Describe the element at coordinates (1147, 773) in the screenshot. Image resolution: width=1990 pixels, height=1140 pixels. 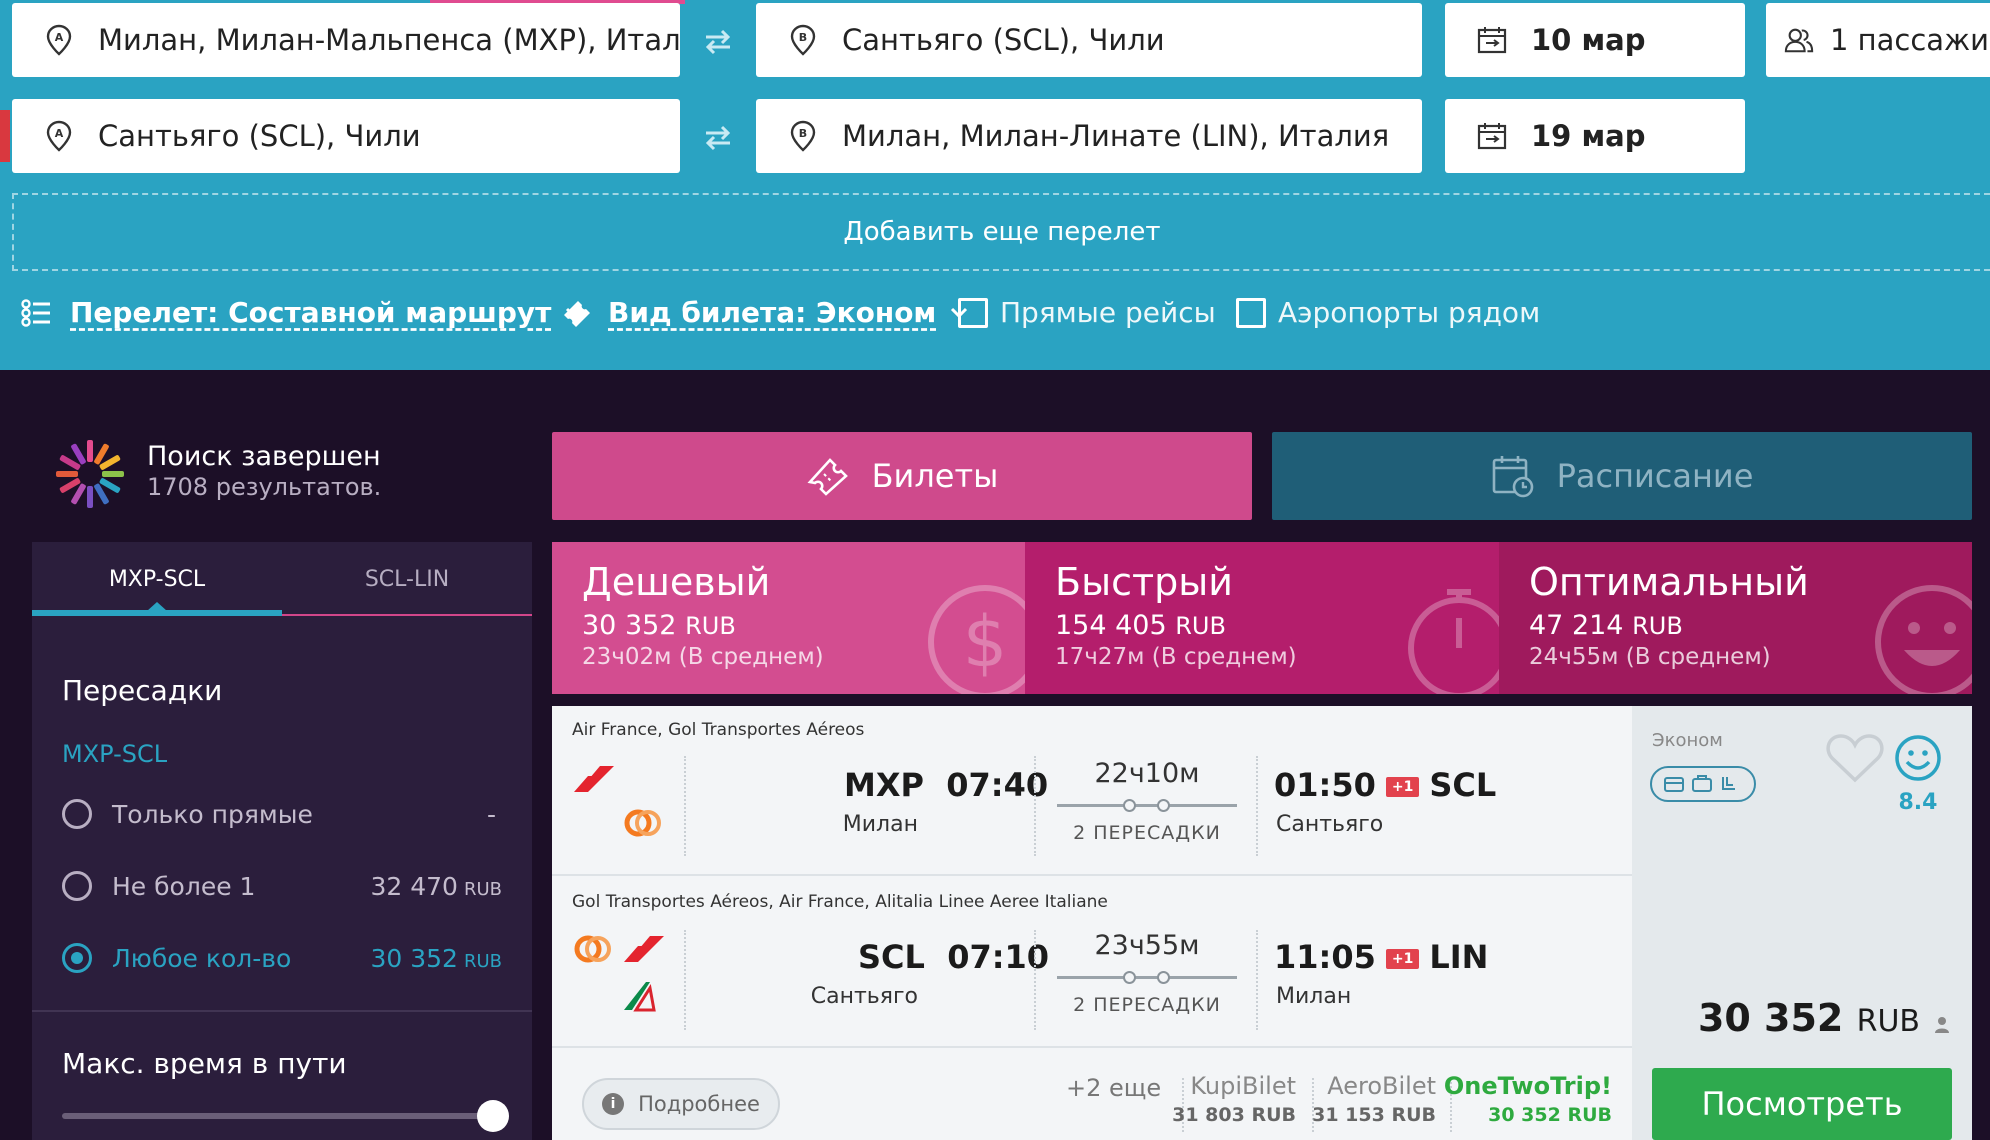
I see `flight-duration: 22ч10м` at that location.